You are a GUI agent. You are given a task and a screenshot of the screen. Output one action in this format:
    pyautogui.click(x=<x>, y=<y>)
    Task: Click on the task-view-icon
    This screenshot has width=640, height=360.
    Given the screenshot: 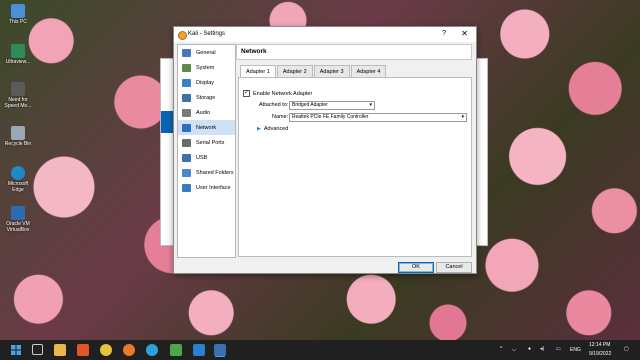 What is the action you would take?
    pyautogui.click(x=37, y=349)
    